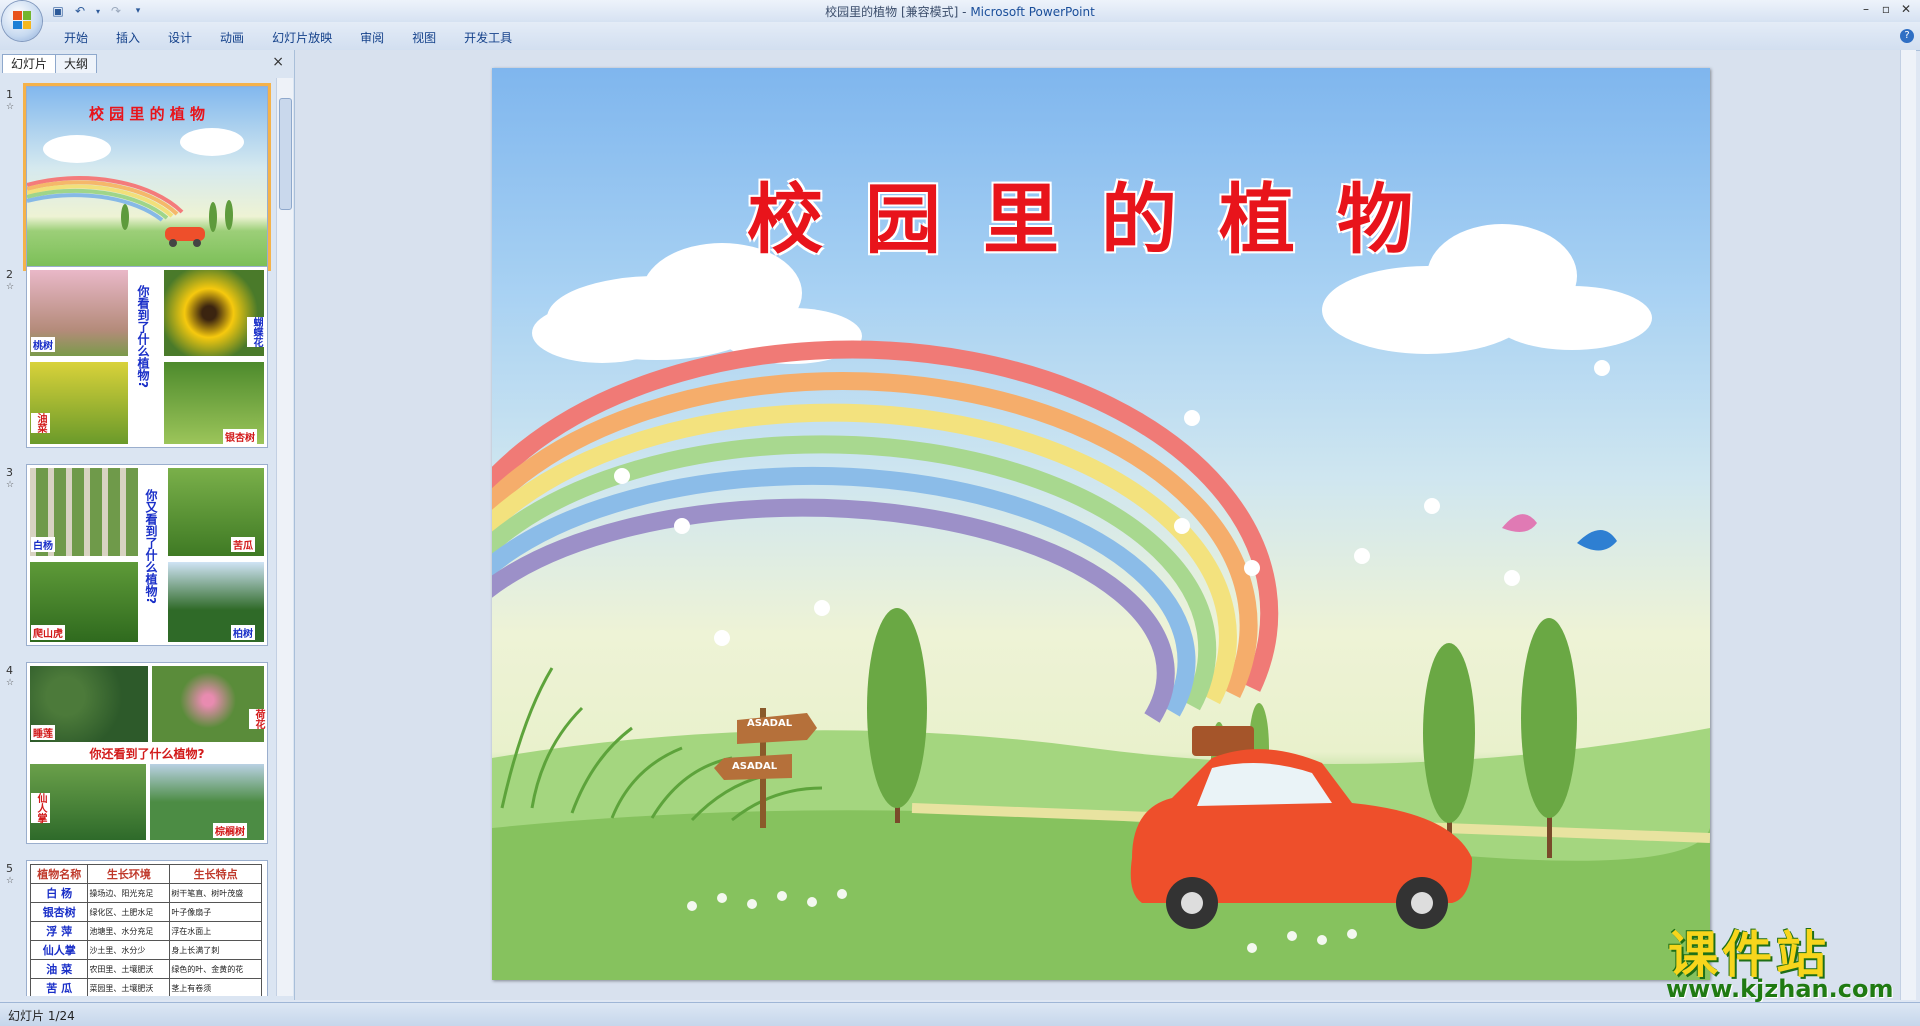 Image resolution: width=1920 pixels, height=1026 pixels. What do you see at coordinates (215, 874) in the screenshot?
I see `table-header: 生长特点` at bounding box center [215, 874].